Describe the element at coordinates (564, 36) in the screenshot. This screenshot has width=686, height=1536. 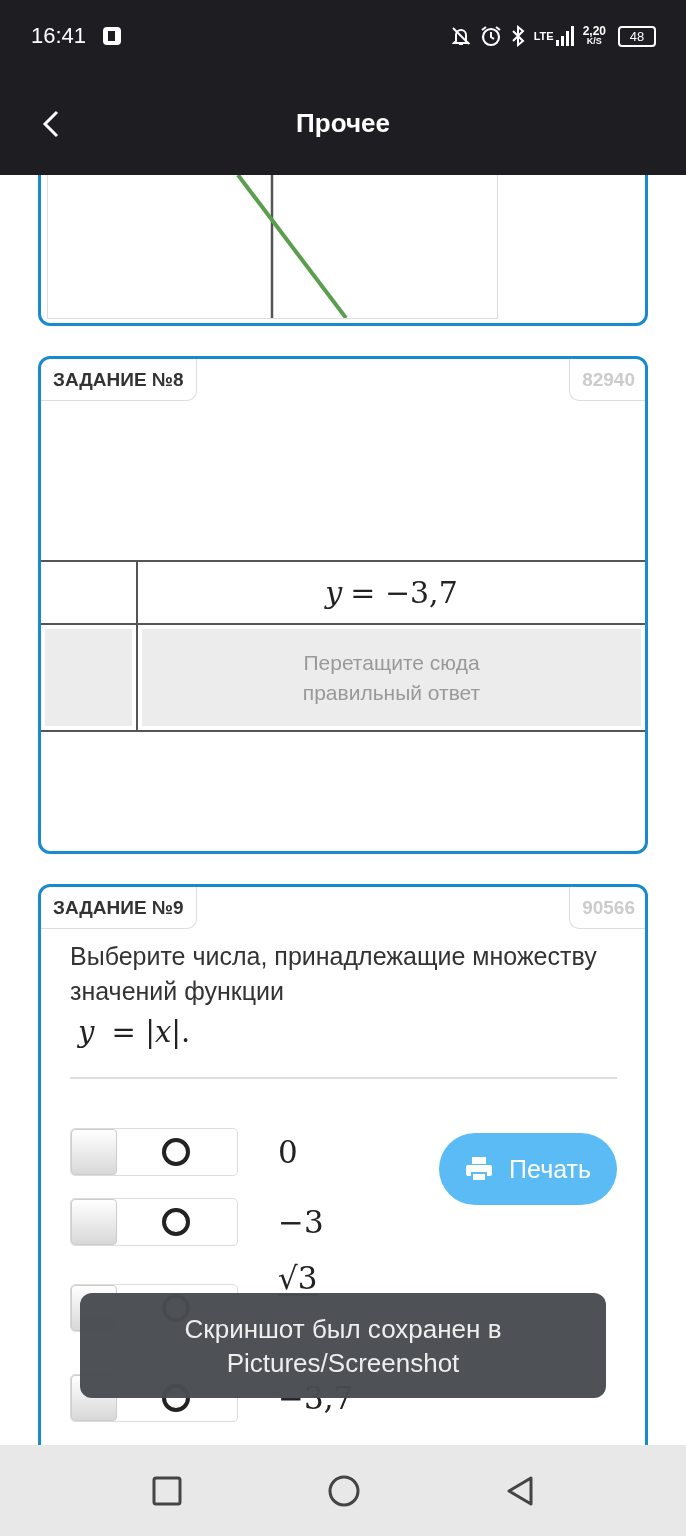
I see `signal-icon` at that location.